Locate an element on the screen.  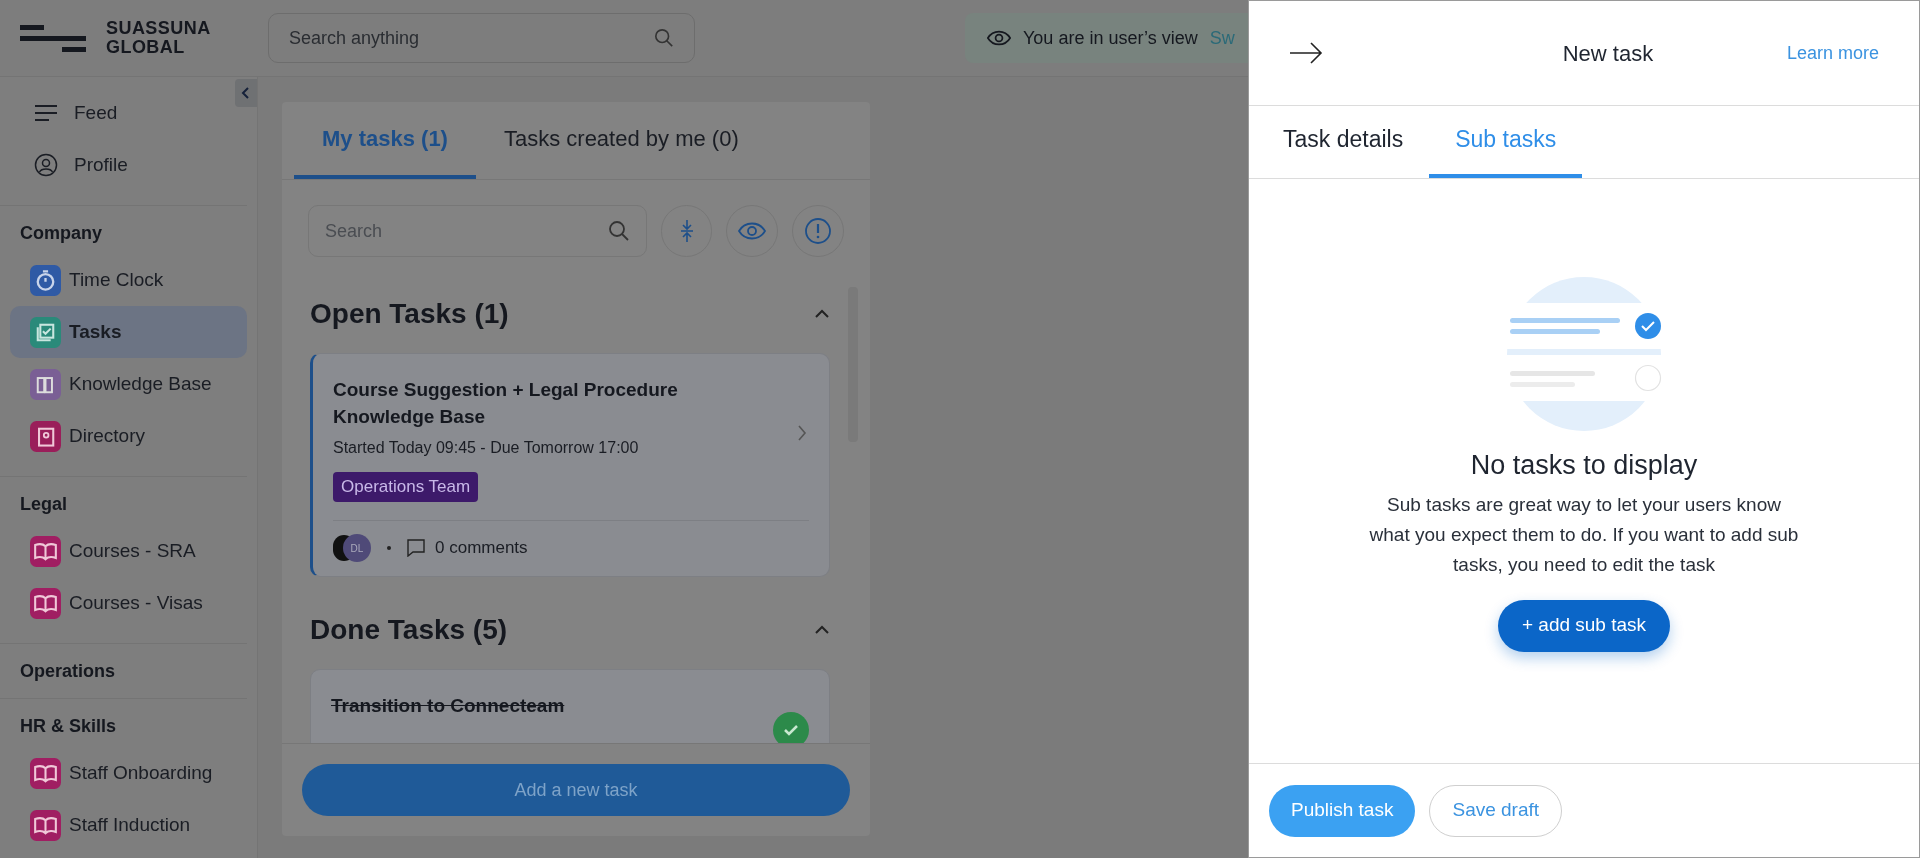
avatar-initials: DL is located at coordinates (357, 548).